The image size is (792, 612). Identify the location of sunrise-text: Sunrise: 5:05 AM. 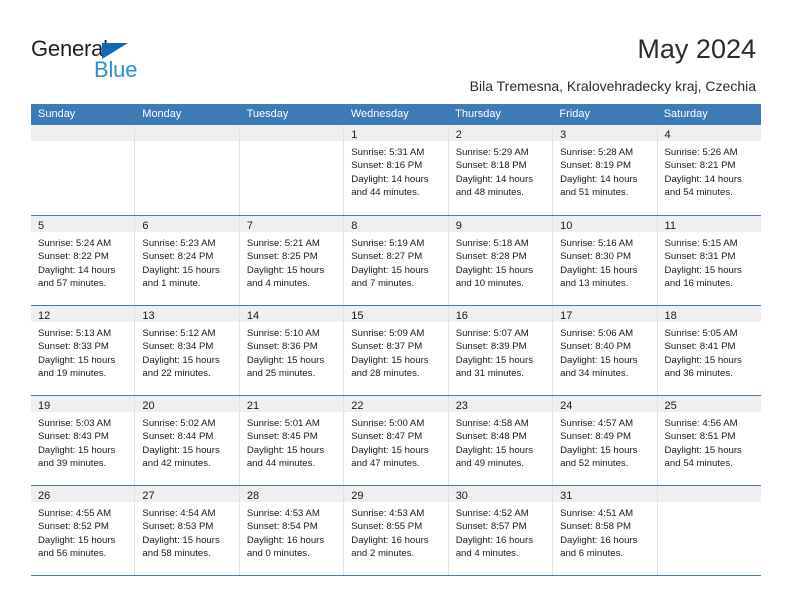
(701, 333).